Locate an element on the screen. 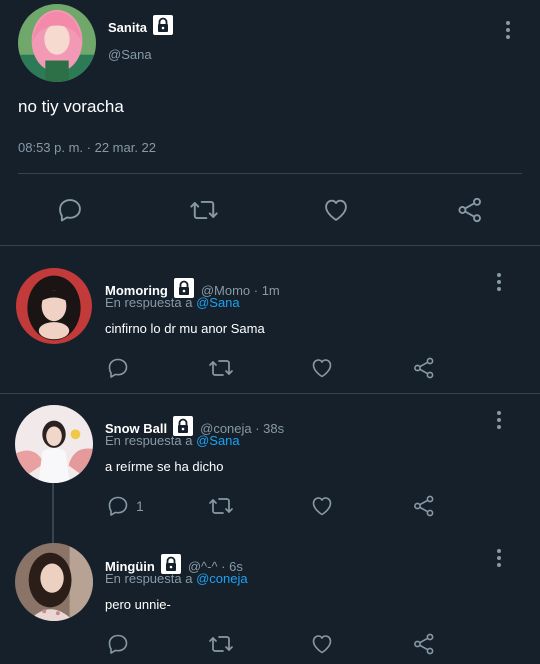 The image size is (540, 664). reply-button: 1 is located at coordinates (125, 506).